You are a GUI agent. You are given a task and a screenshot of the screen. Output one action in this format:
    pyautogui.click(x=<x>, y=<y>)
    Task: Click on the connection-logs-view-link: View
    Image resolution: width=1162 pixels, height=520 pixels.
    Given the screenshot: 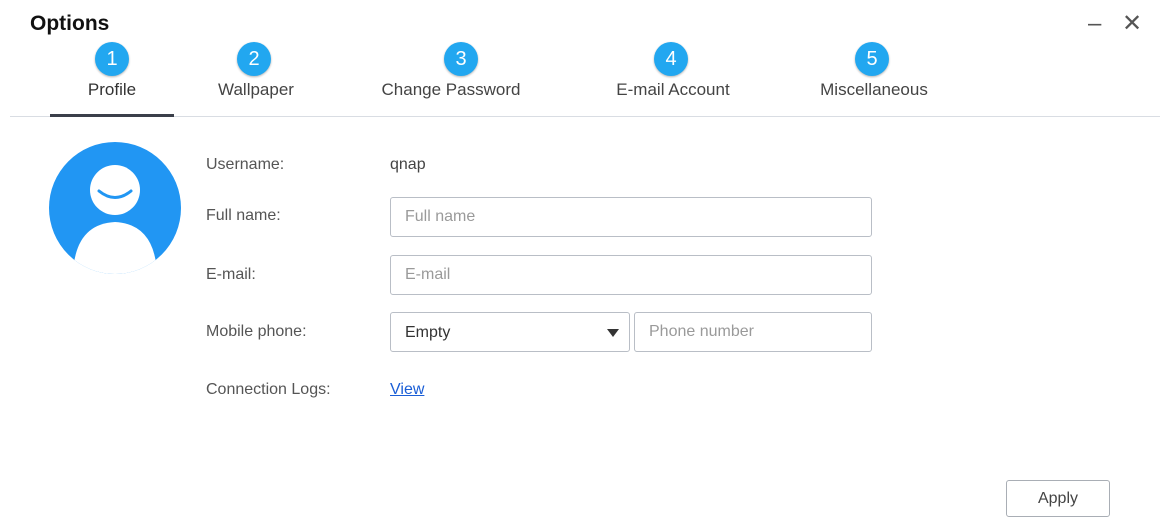 What is the action you would take?
    pyautogui.click(x=407, y=390)
    